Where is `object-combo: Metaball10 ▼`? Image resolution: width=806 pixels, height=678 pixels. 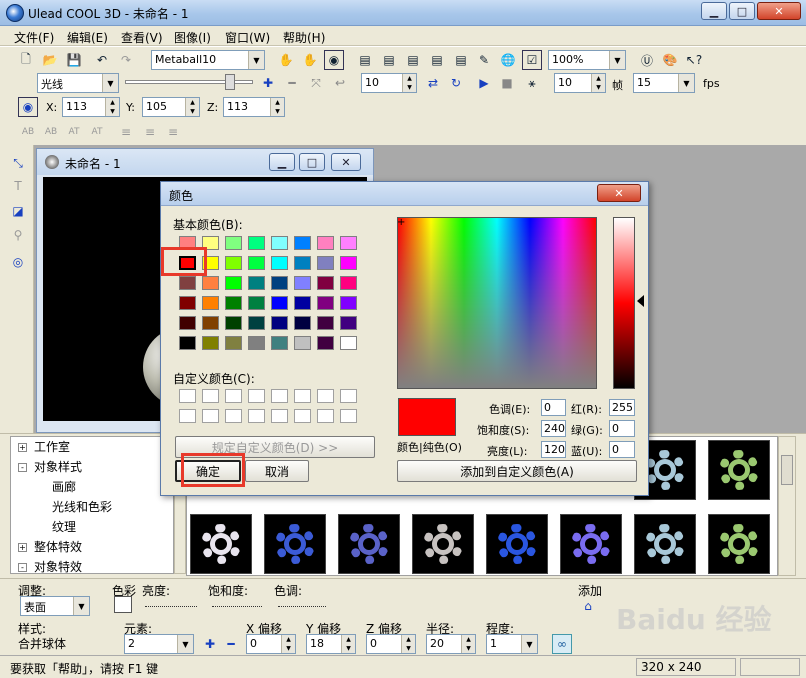
object-combo: Metaball10 ▼ is located at coordinates (208, 60).